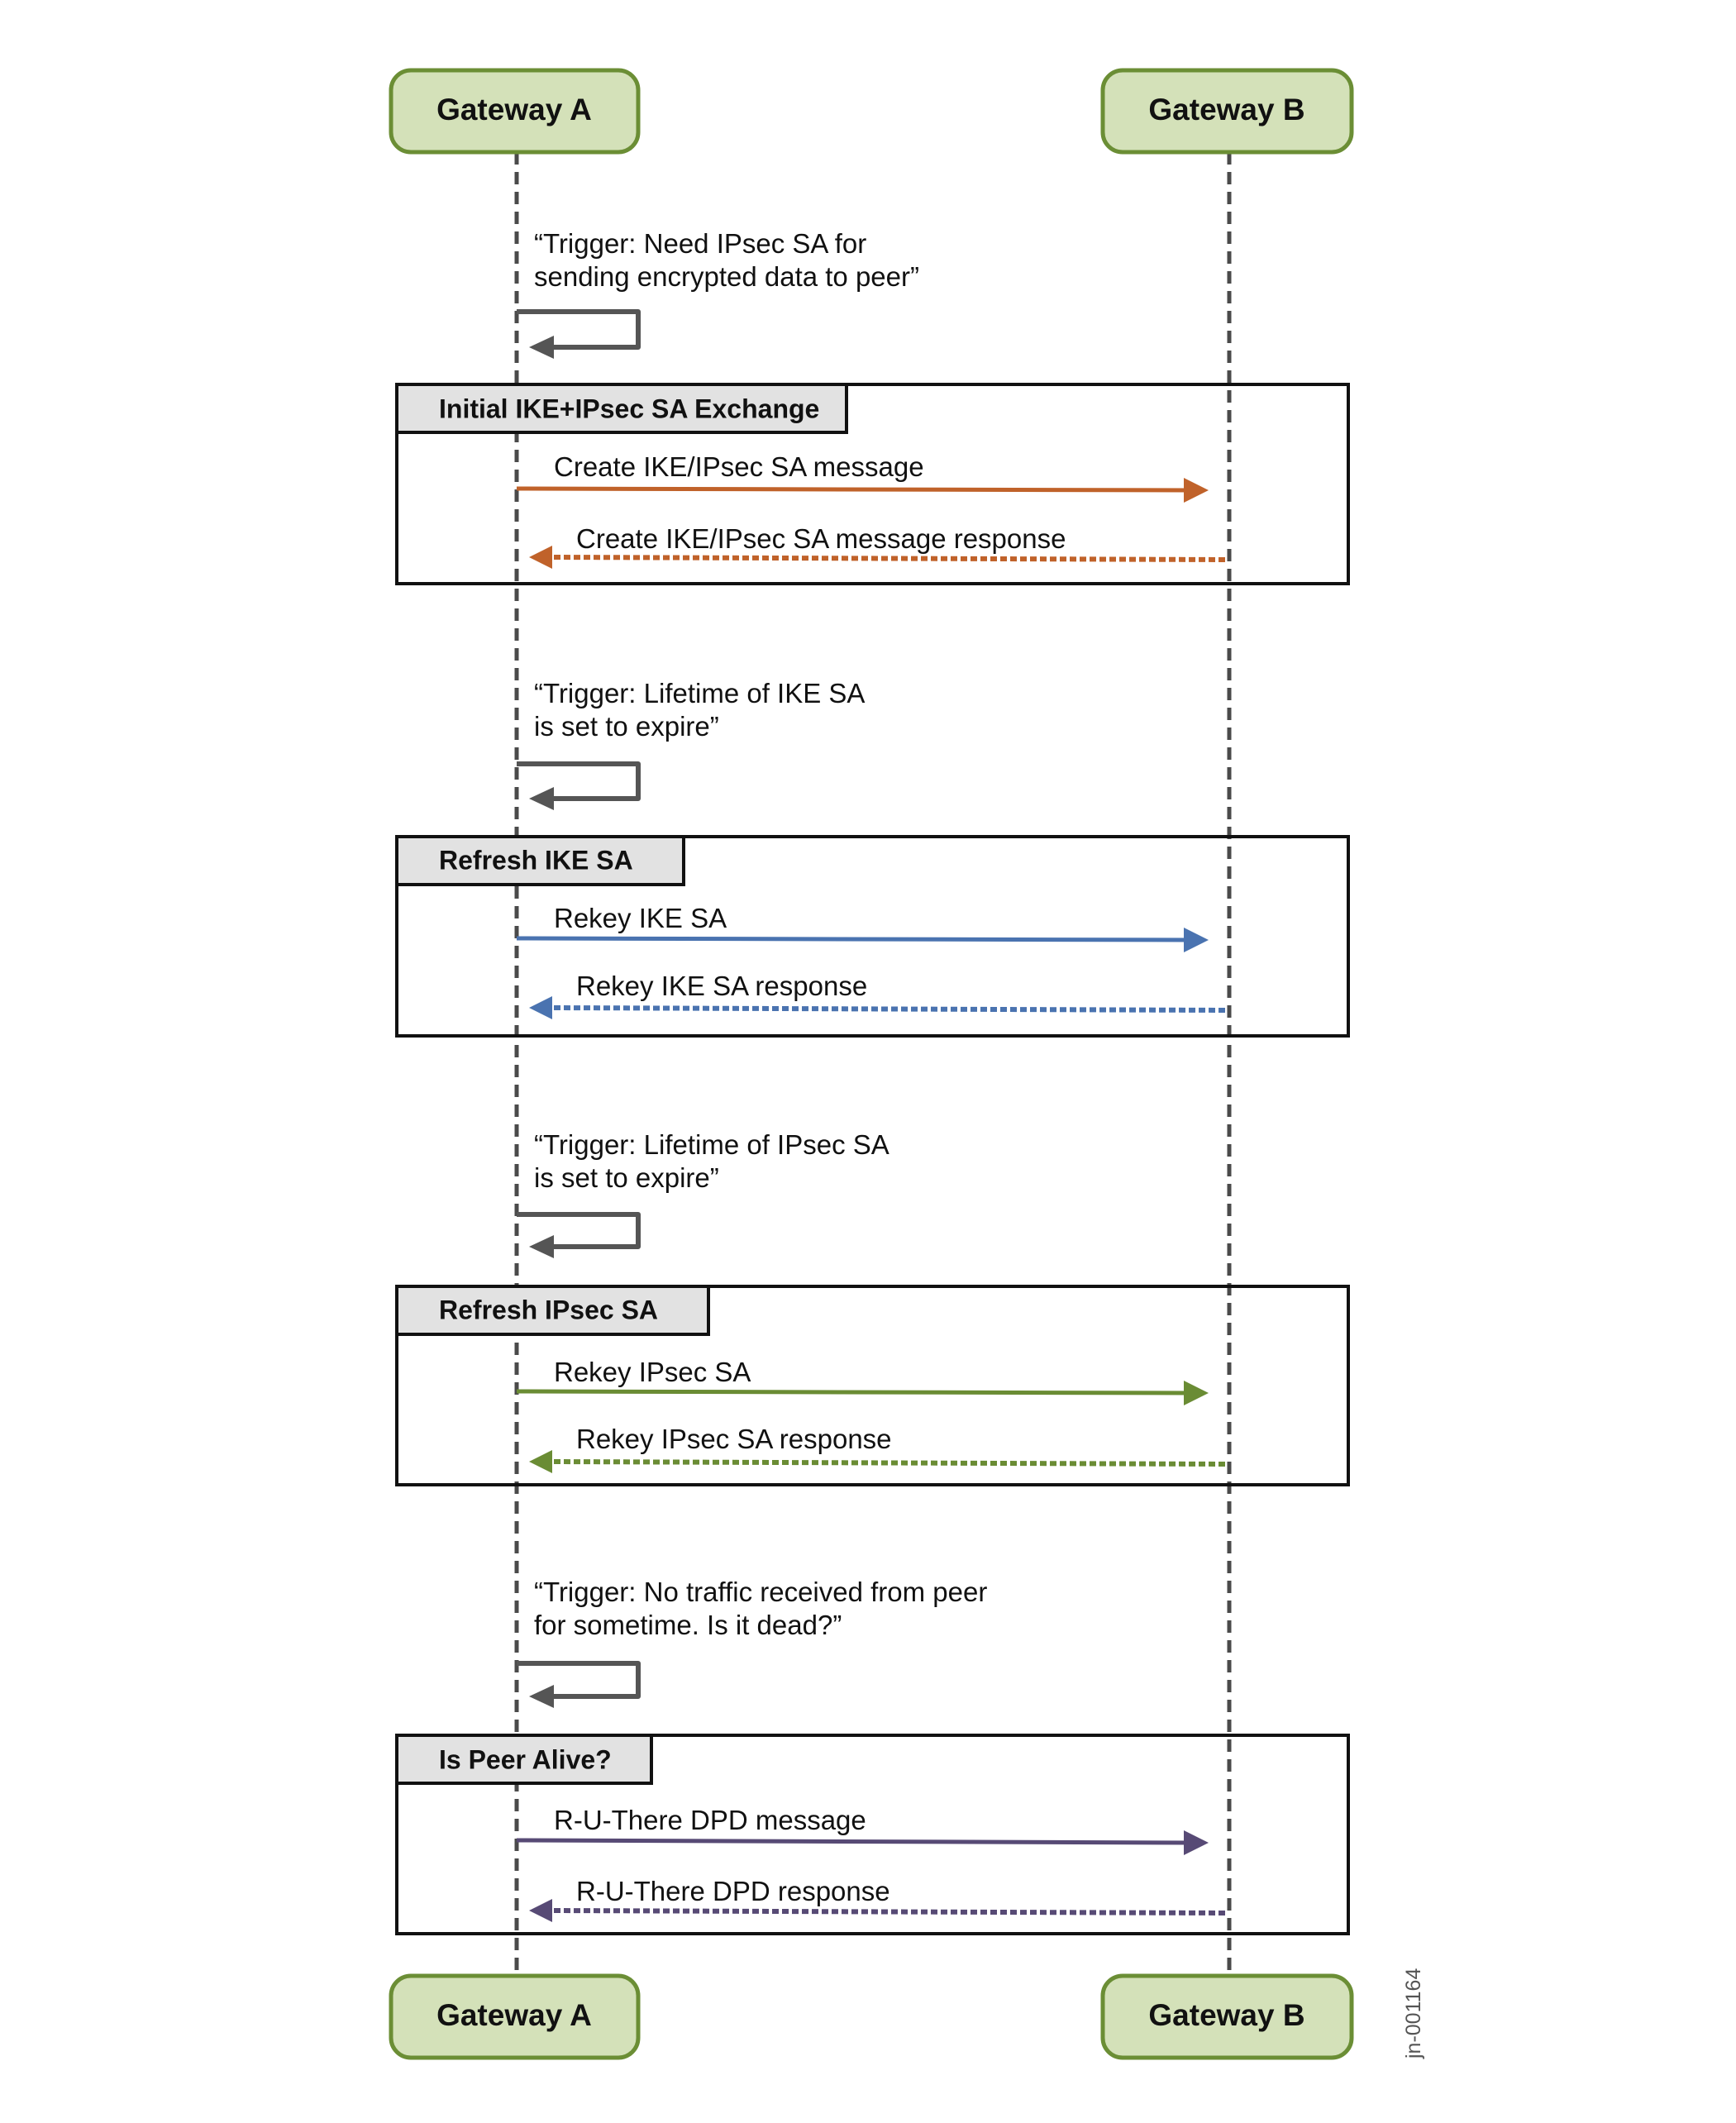  What do you see at coordinates (525, 1759) in the screenshot?
I see `frame-label: Is Peer Alive?` at bounding box center [525, 1759].